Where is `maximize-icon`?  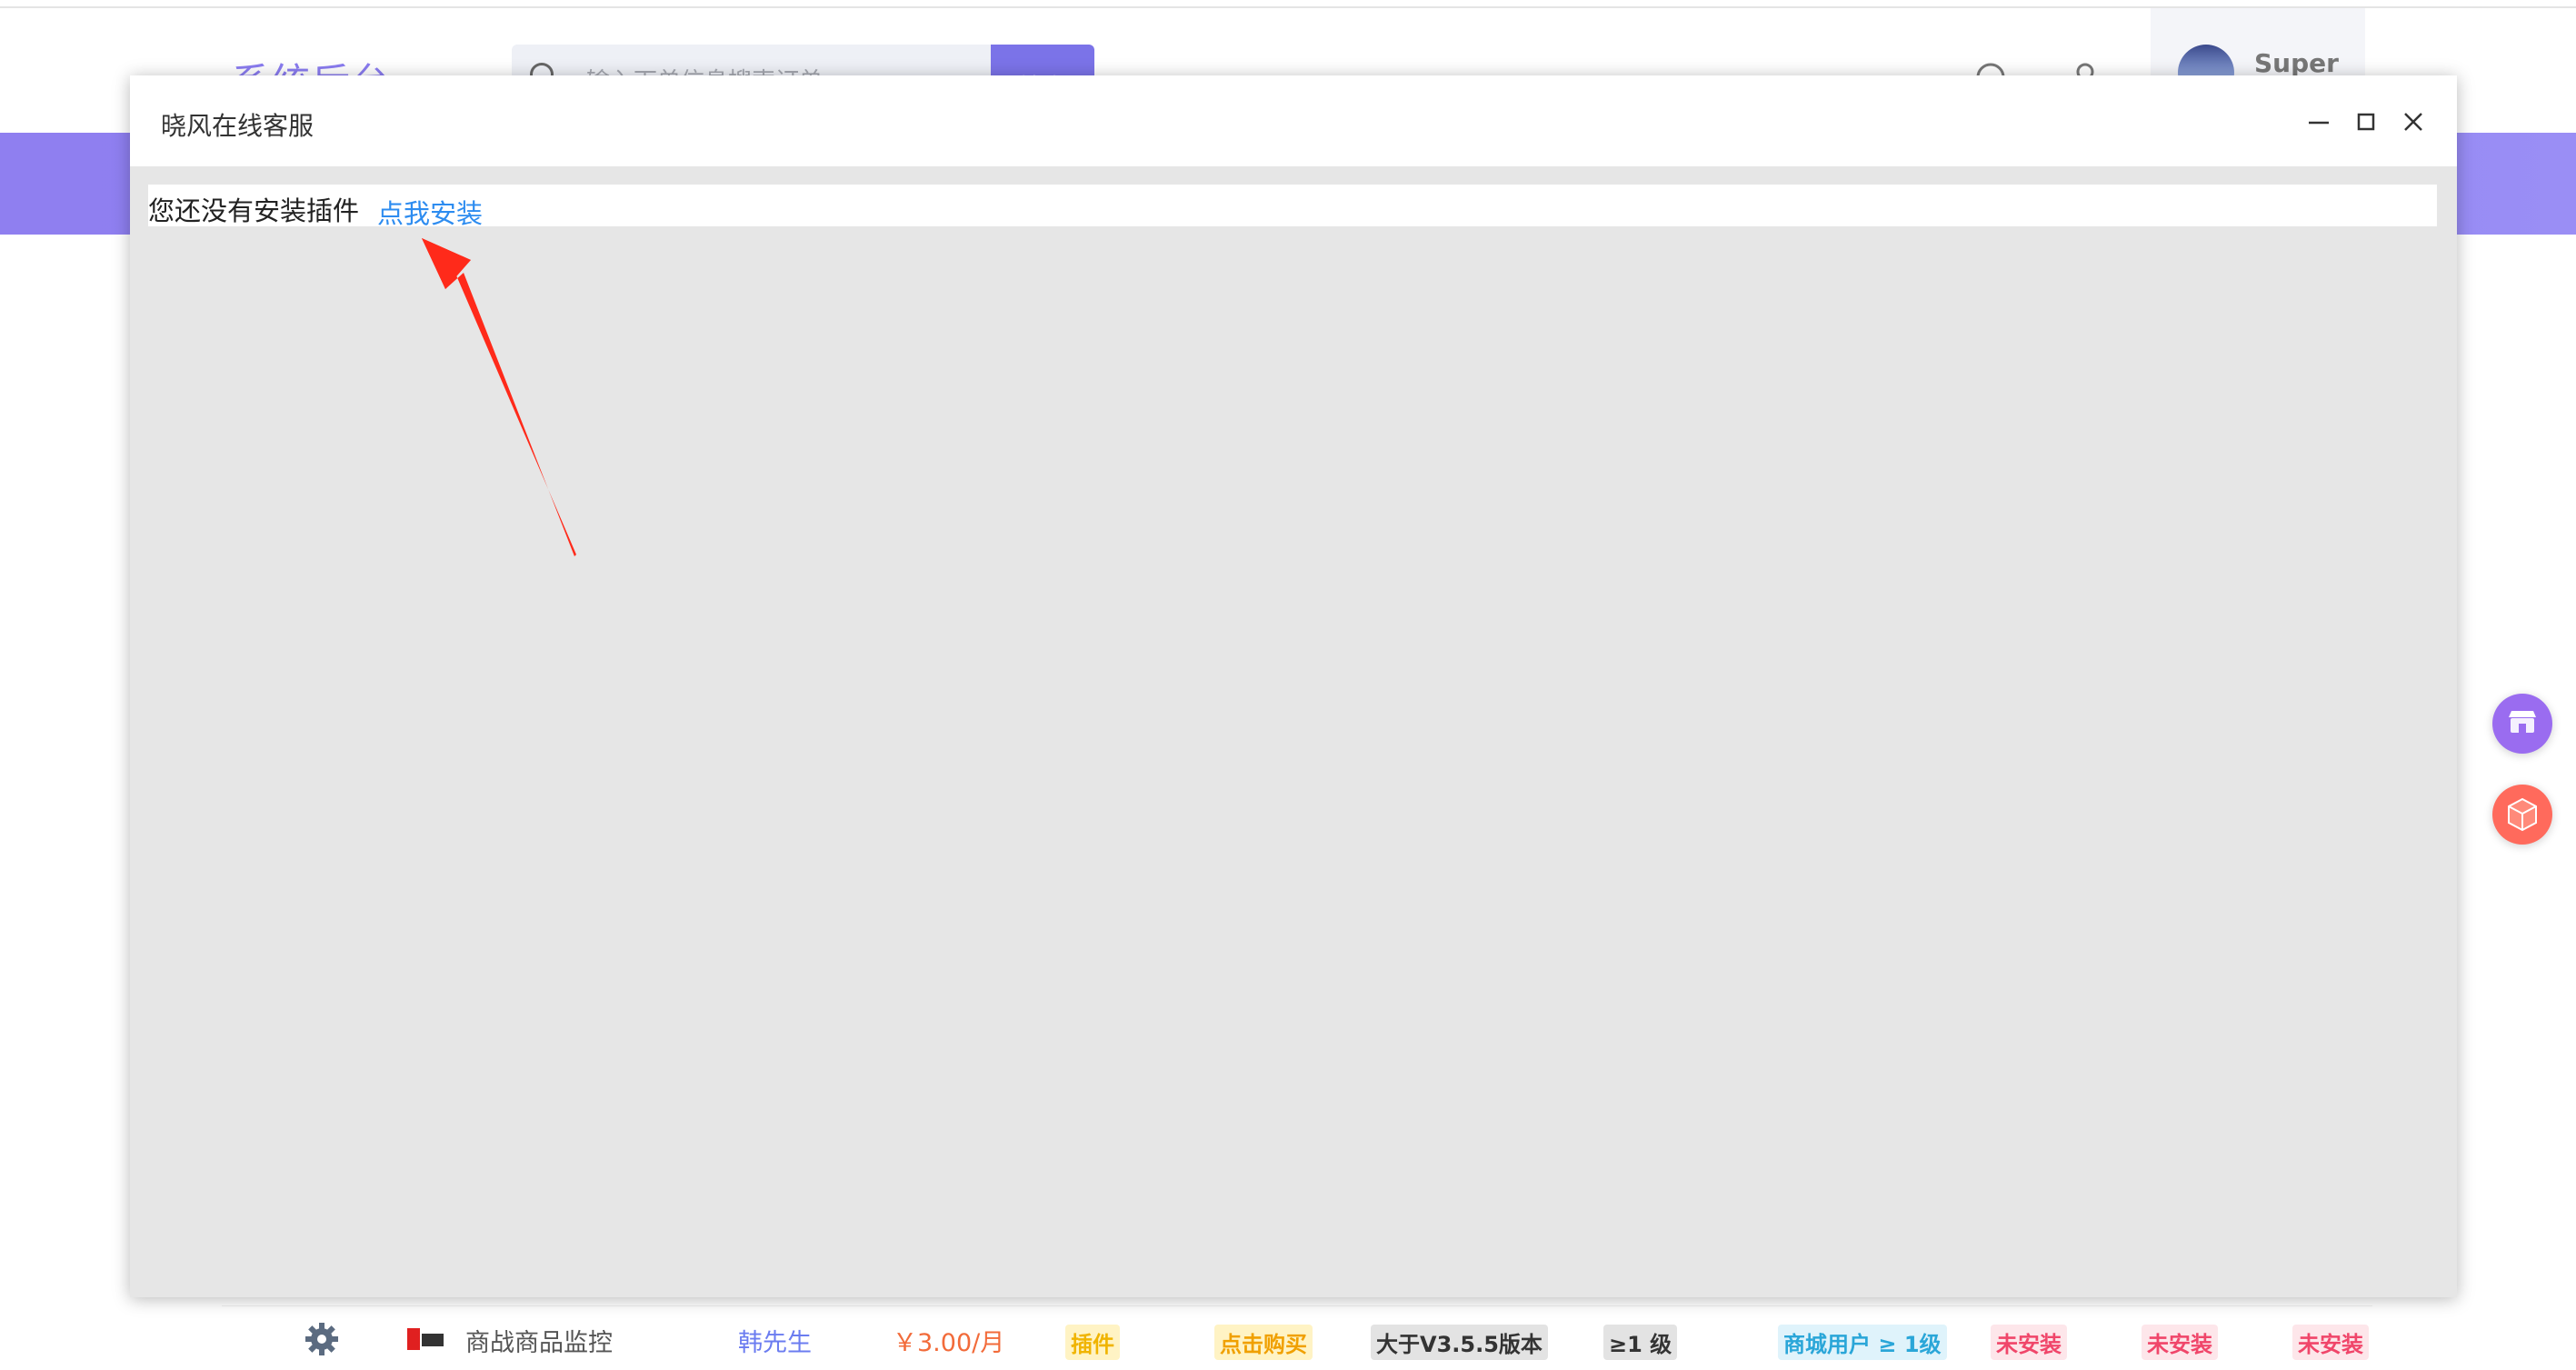 maximize-icon is located at coordinates (2366, 121).